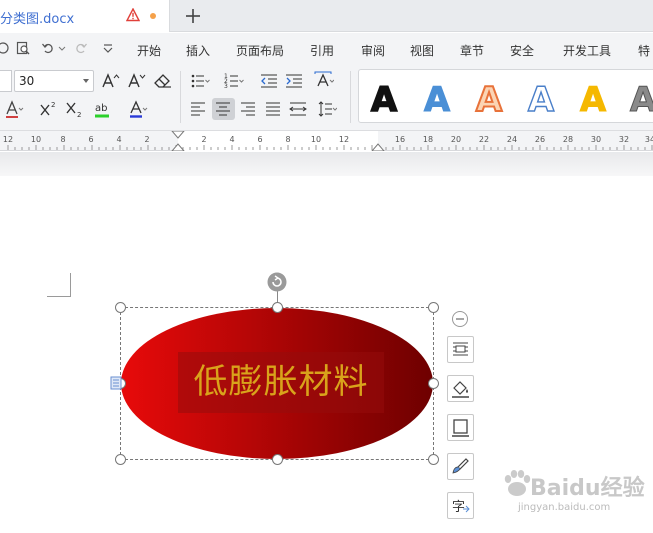  Describe the element at coordinates (484, 139) in the screenshot. I see `ruler-label: 22` at that location.